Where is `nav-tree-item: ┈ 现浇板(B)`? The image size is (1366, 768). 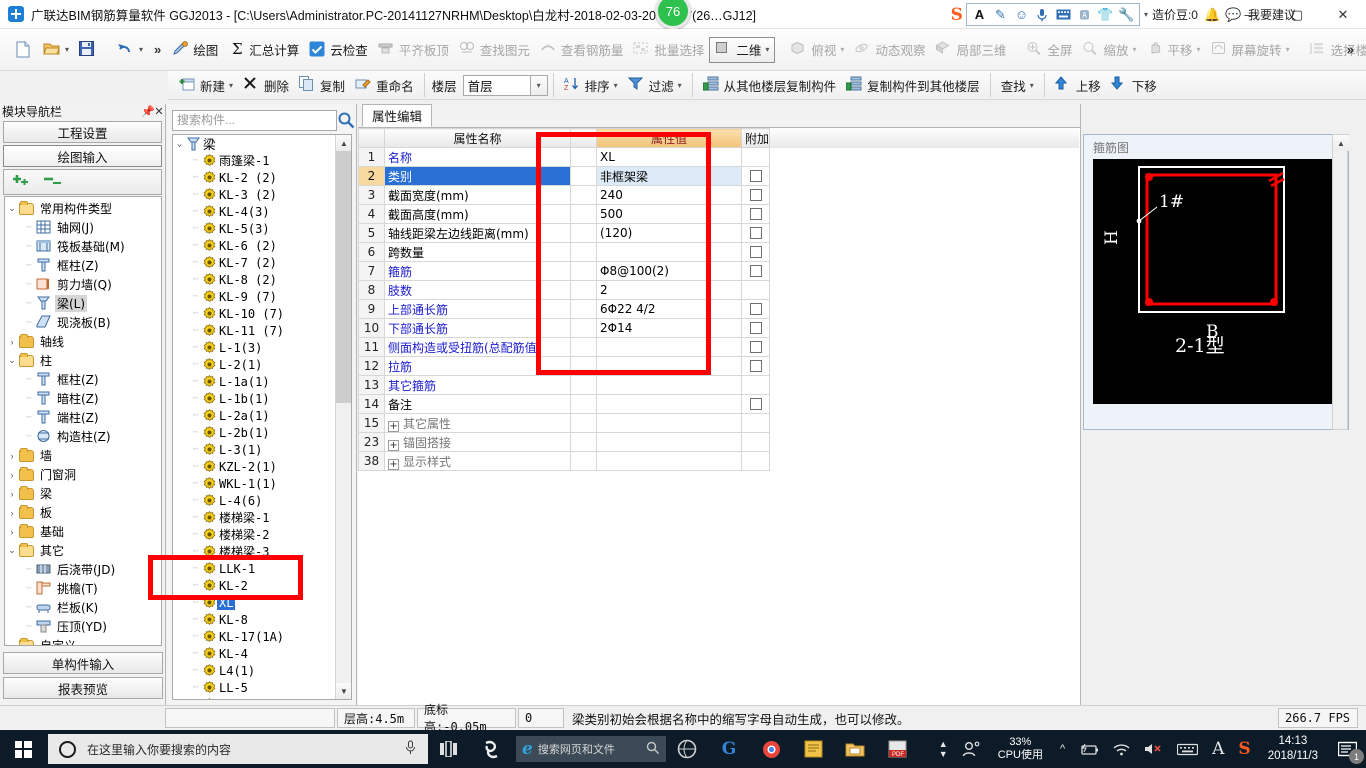 nav-tree-item: ┈ 现浇板(B) is located at coordinates (83, 322).